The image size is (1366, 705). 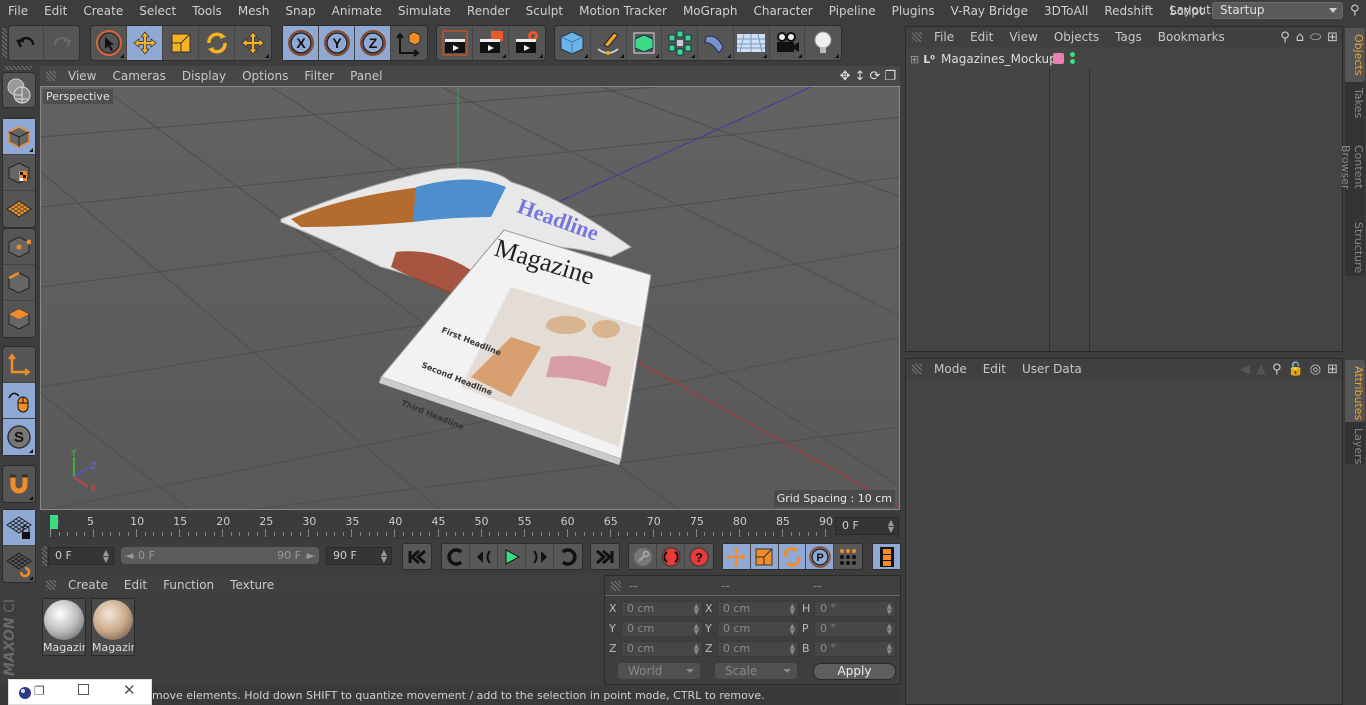 I want to click on menu-snap: Snap, so click(x=300, y=11).